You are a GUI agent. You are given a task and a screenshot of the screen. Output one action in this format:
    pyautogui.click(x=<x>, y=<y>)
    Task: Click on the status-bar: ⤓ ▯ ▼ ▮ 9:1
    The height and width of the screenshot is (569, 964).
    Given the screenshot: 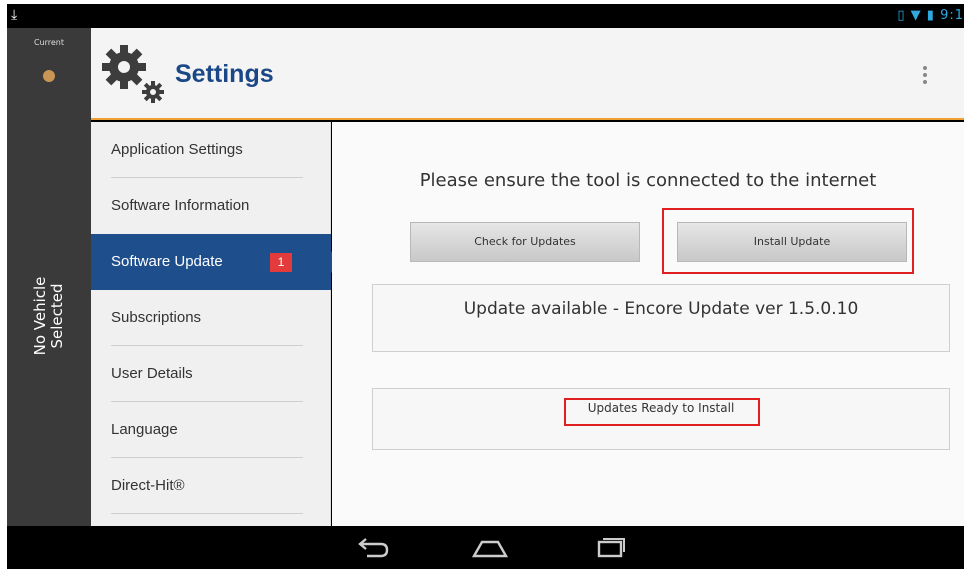 What is the action you would take?
    pyautogui.click(x=485, y=16)
    